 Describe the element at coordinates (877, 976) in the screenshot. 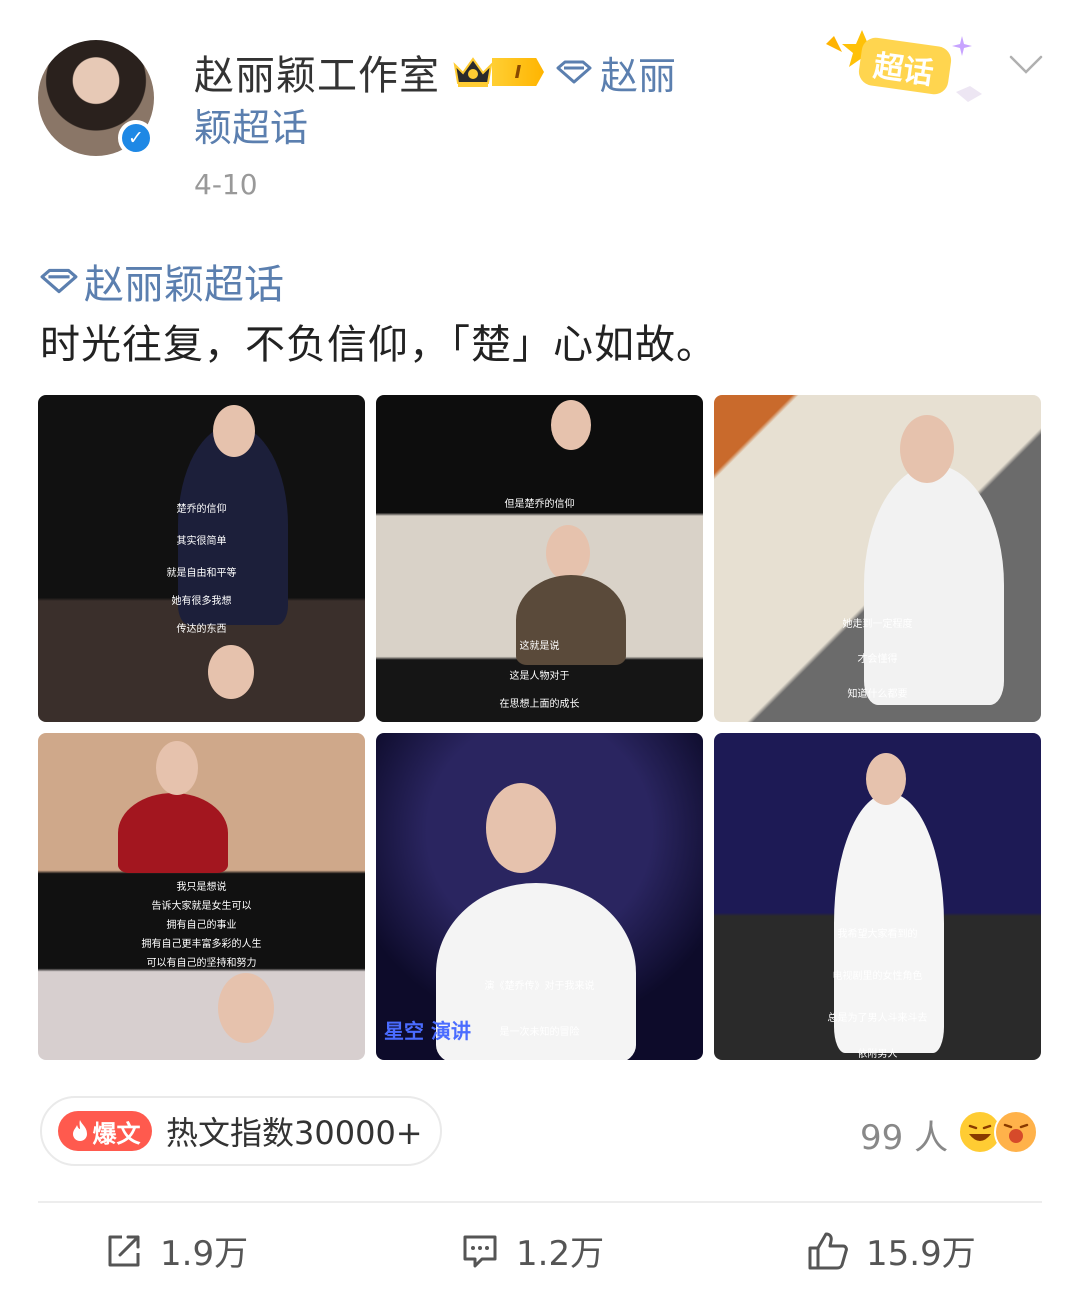

I see `subtitle-line: 电视剧里的女性角色` at that location.